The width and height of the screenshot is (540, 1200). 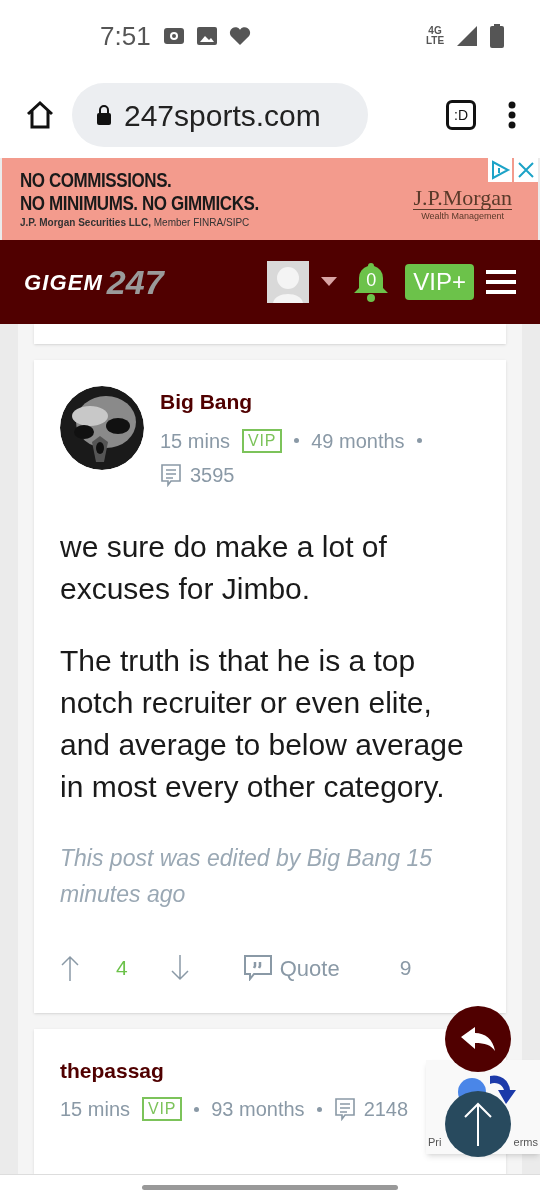 What do you see at coordinates (122, 968) in the screenshot?
I see `vote-count: 4` at bounding box center [122, 968].